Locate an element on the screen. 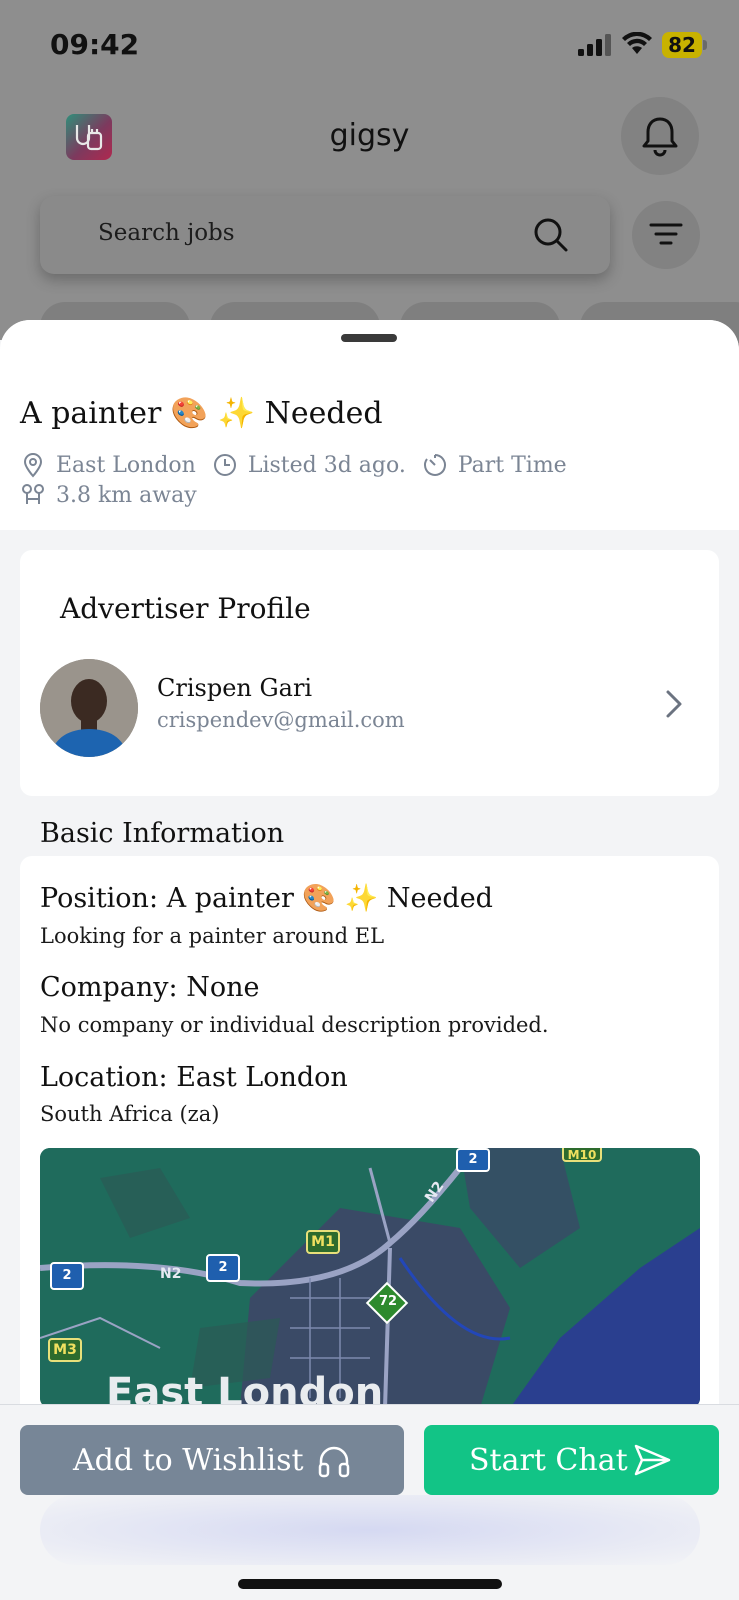 The width and height of the screenshot is (739, 1600). job-type: Part Time is located at coordinates (494, 465).